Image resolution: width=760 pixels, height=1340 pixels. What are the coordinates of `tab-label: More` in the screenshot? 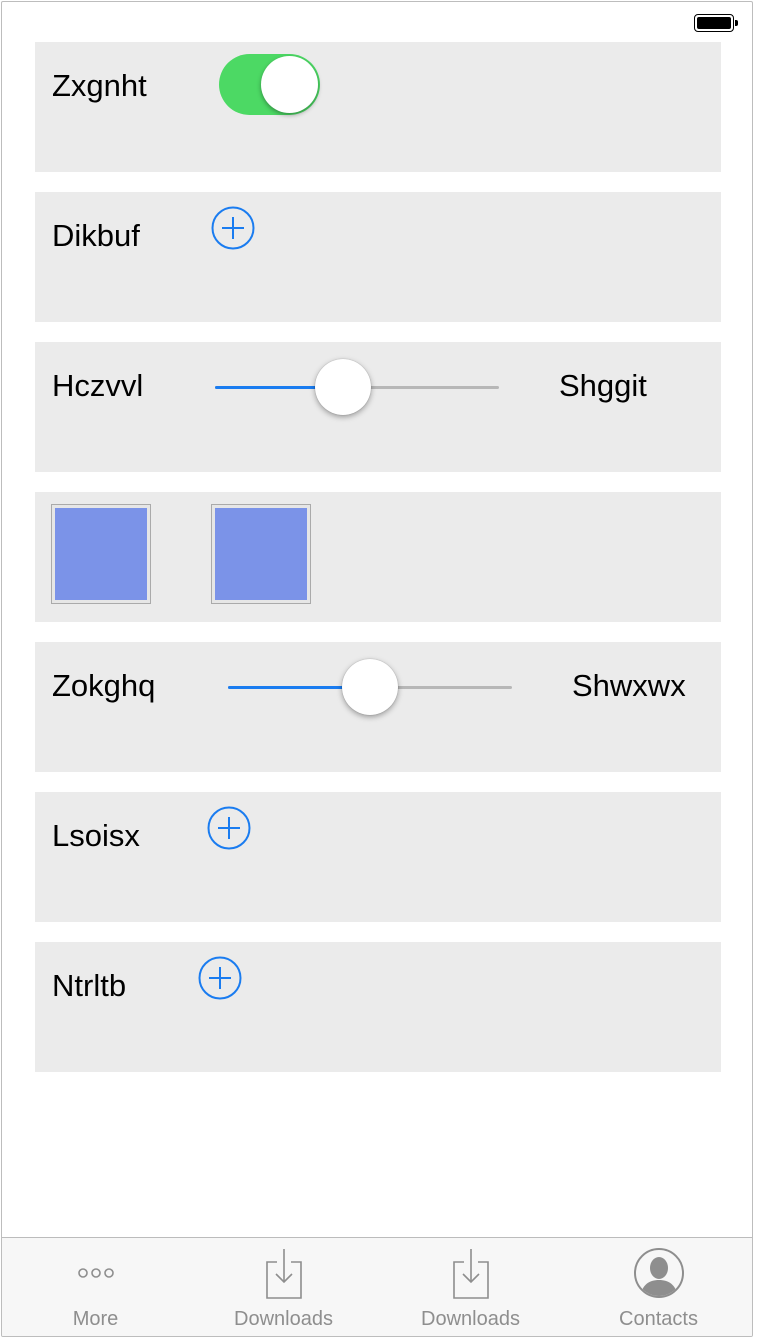 It's located at (95, 1319).